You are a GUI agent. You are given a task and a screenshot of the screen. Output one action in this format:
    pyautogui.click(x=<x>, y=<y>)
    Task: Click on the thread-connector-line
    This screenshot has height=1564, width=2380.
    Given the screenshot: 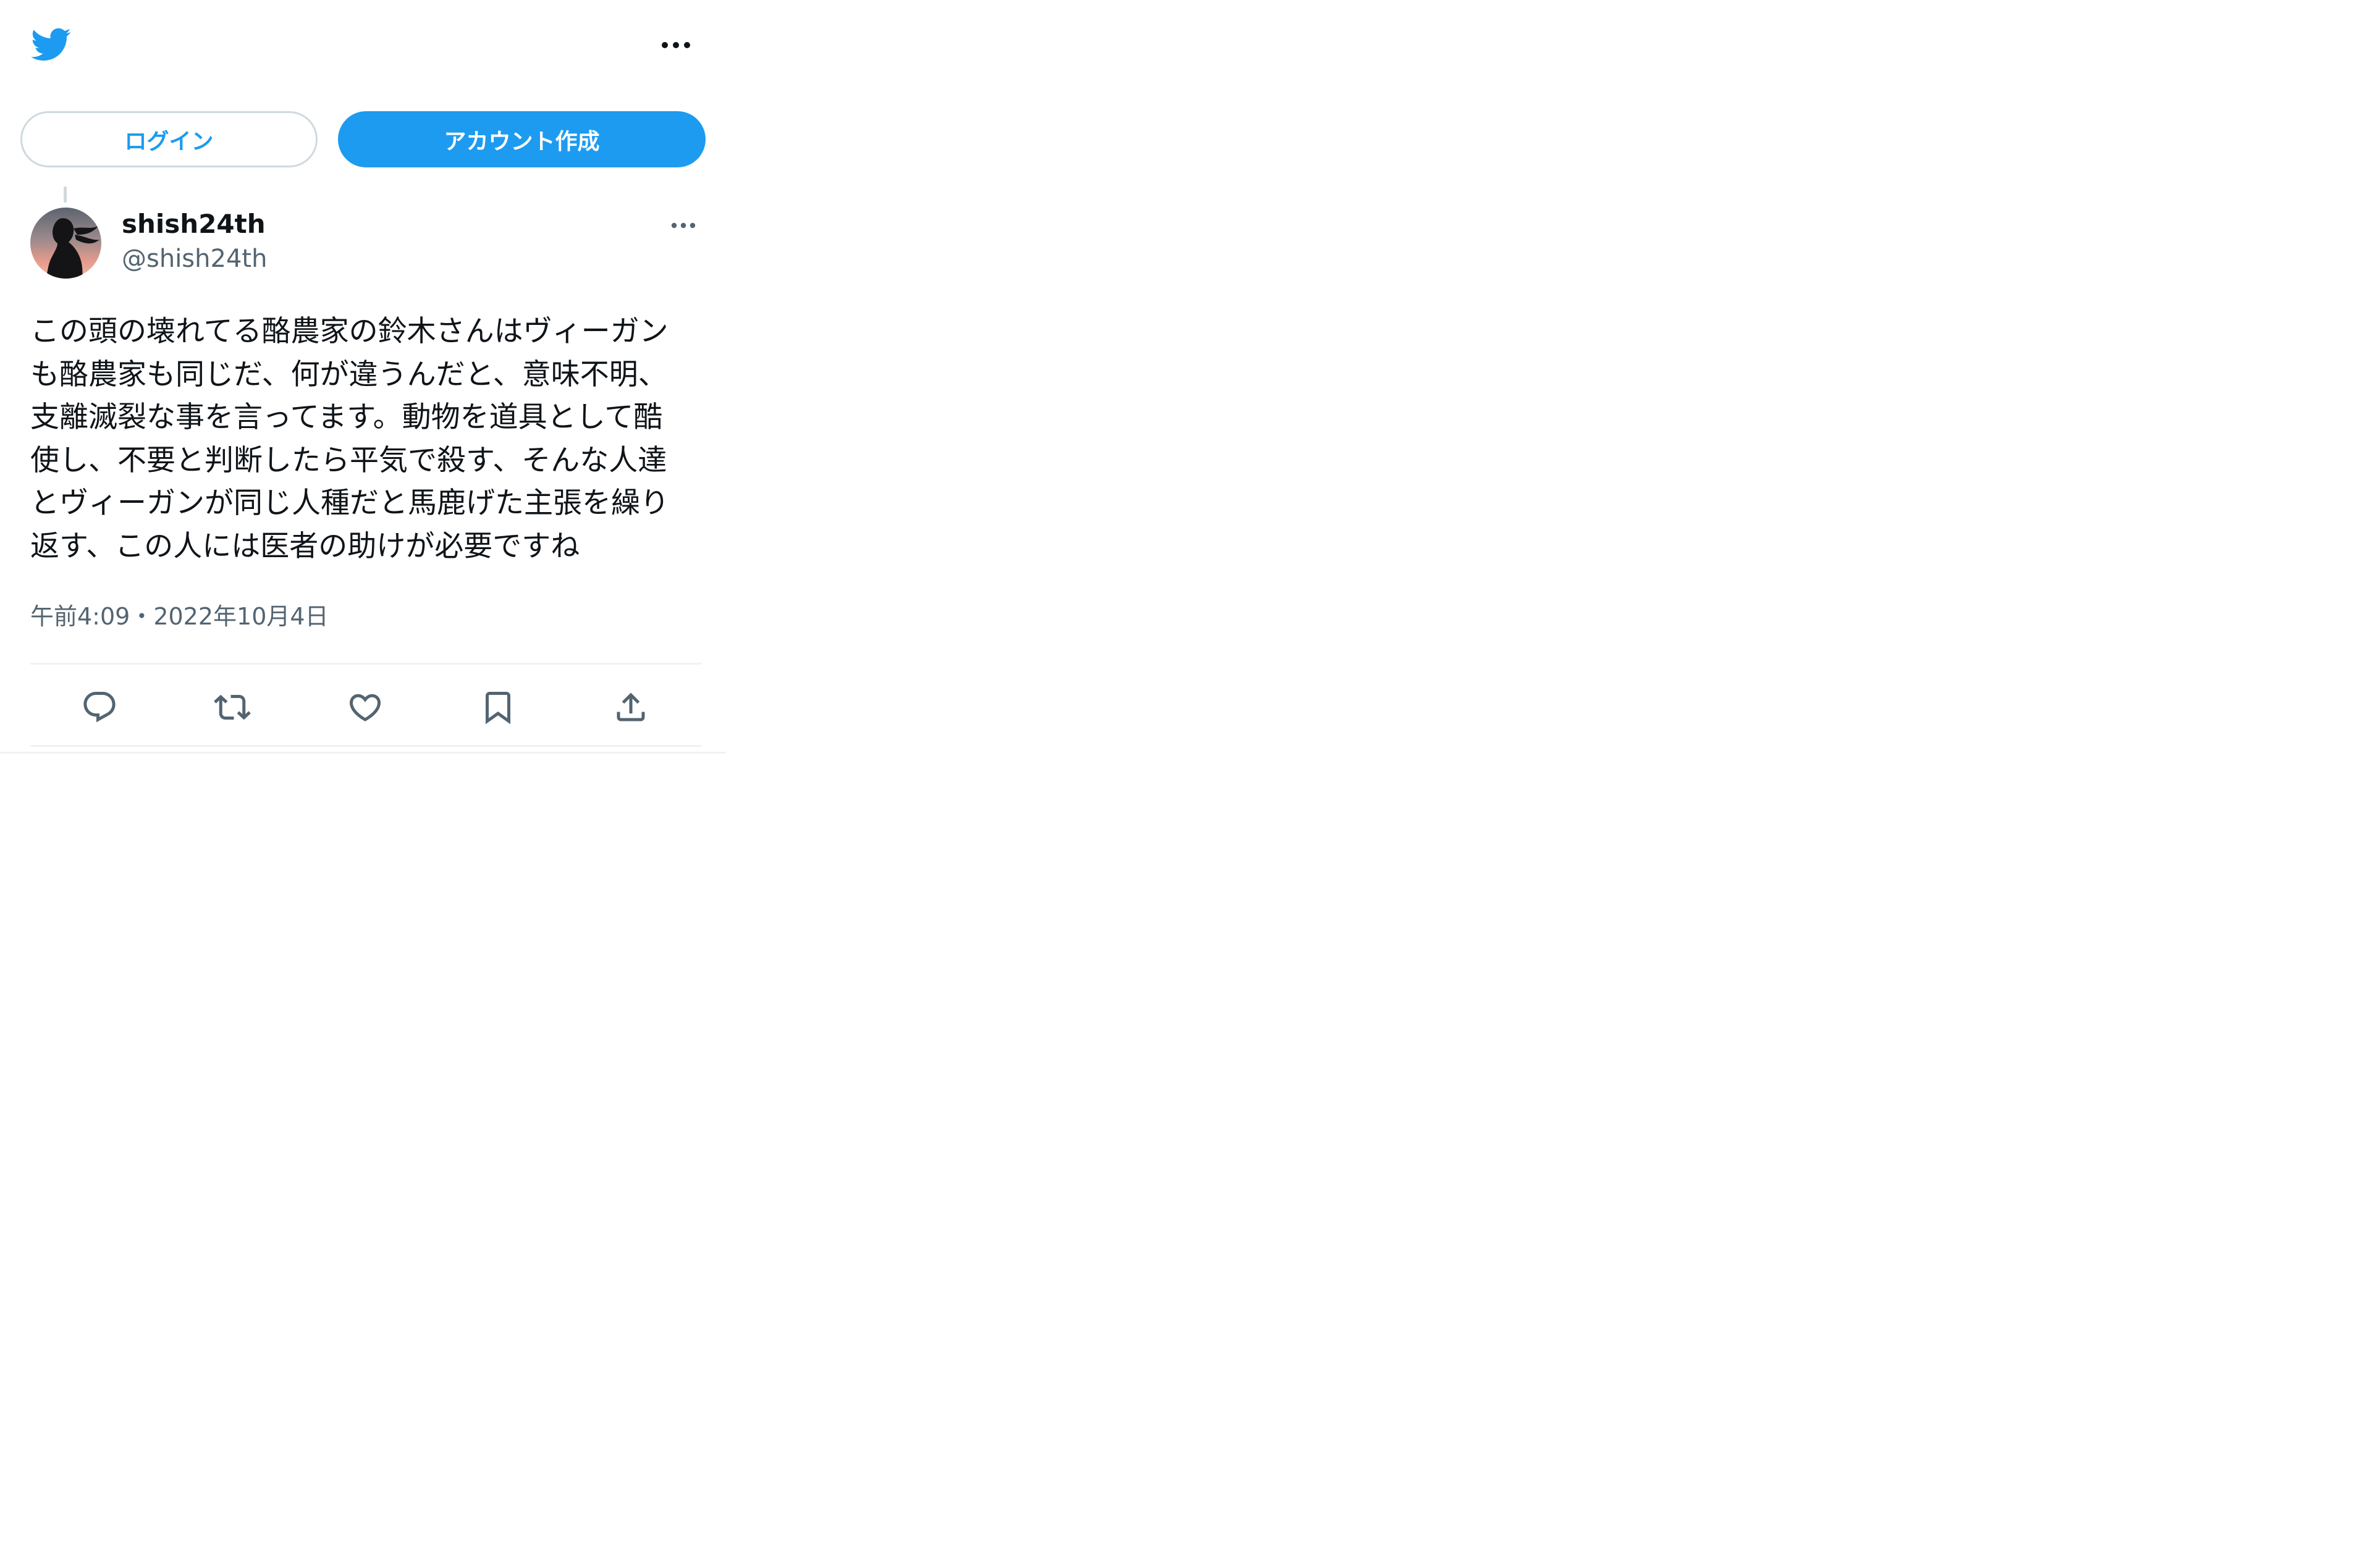 What is the action you would take?
    pyautogui.click(x=65, y=195)
    